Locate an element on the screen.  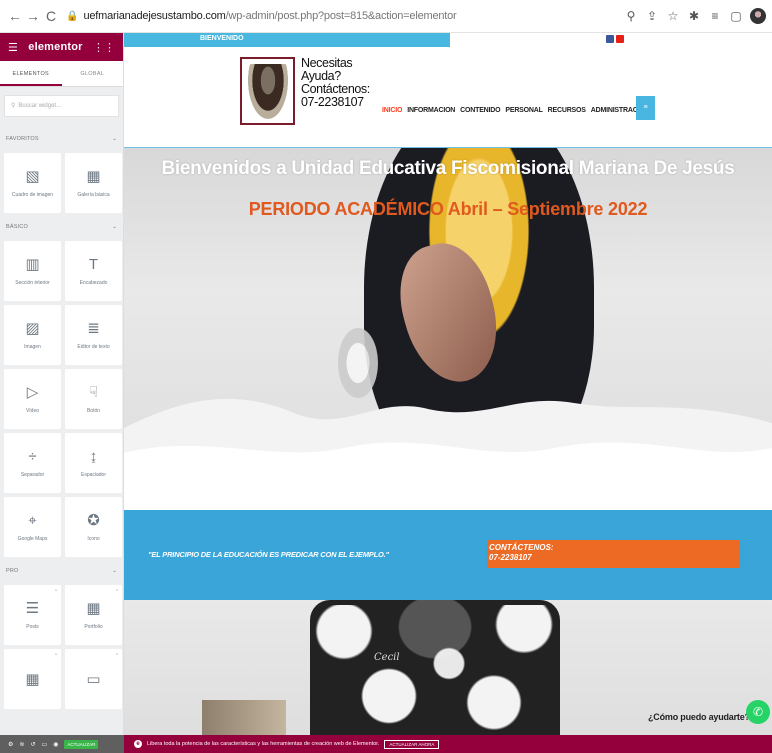
facebook-icon is located at coordinates (610, 39).